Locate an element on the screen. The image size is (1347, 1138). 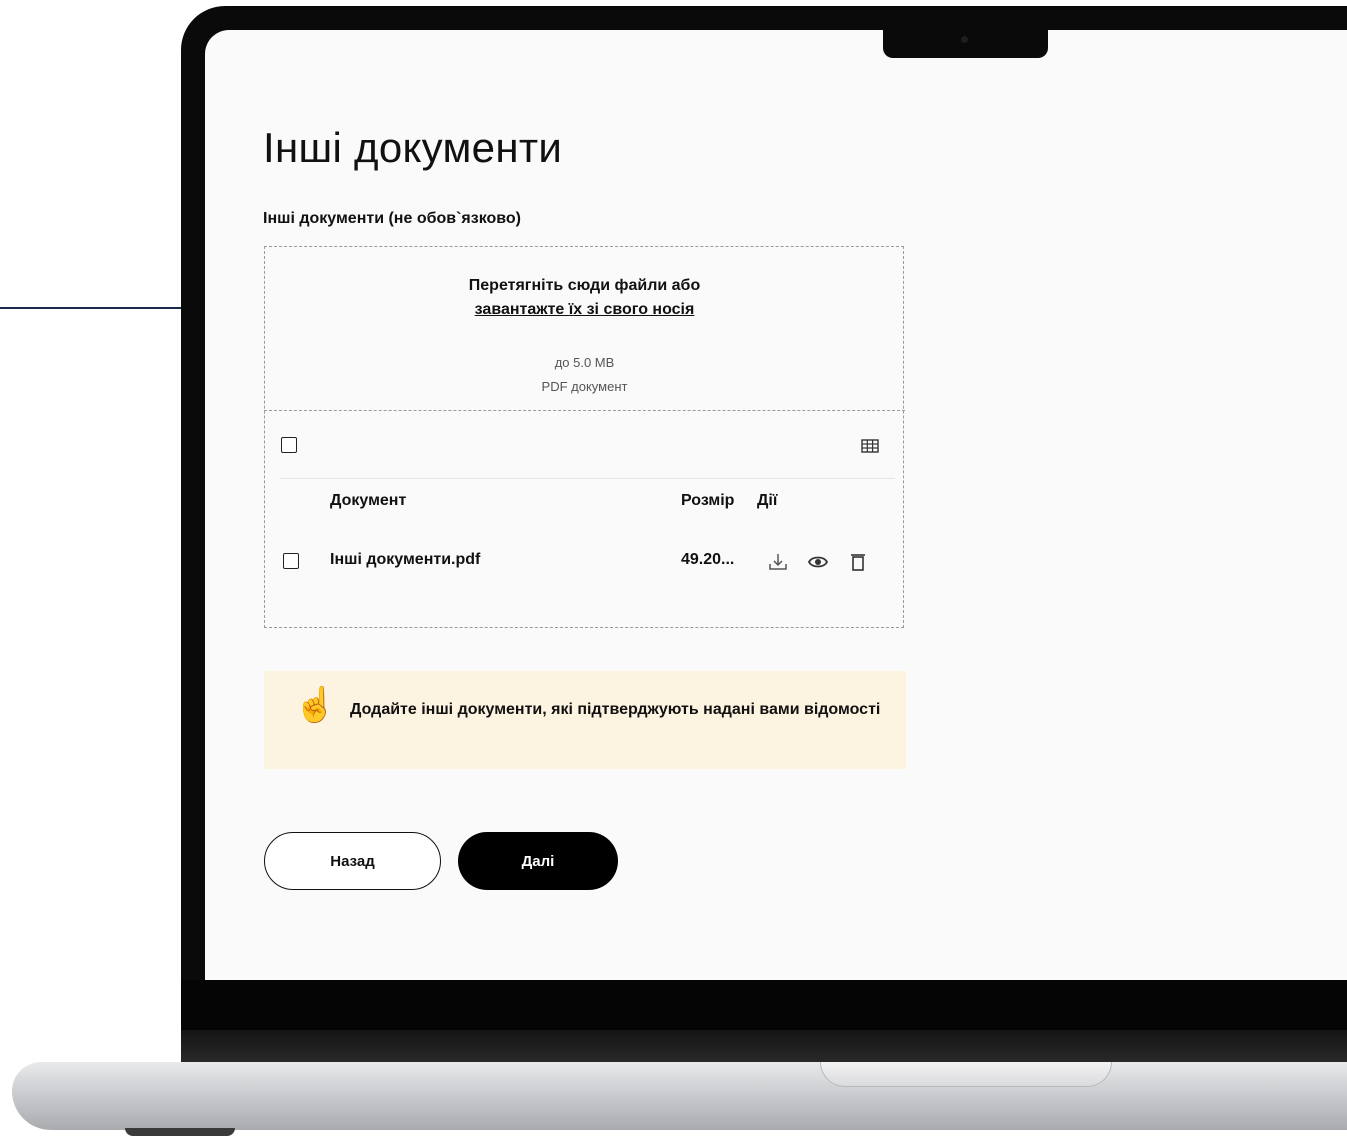
grid-icon is located at coordinates (870, 446).